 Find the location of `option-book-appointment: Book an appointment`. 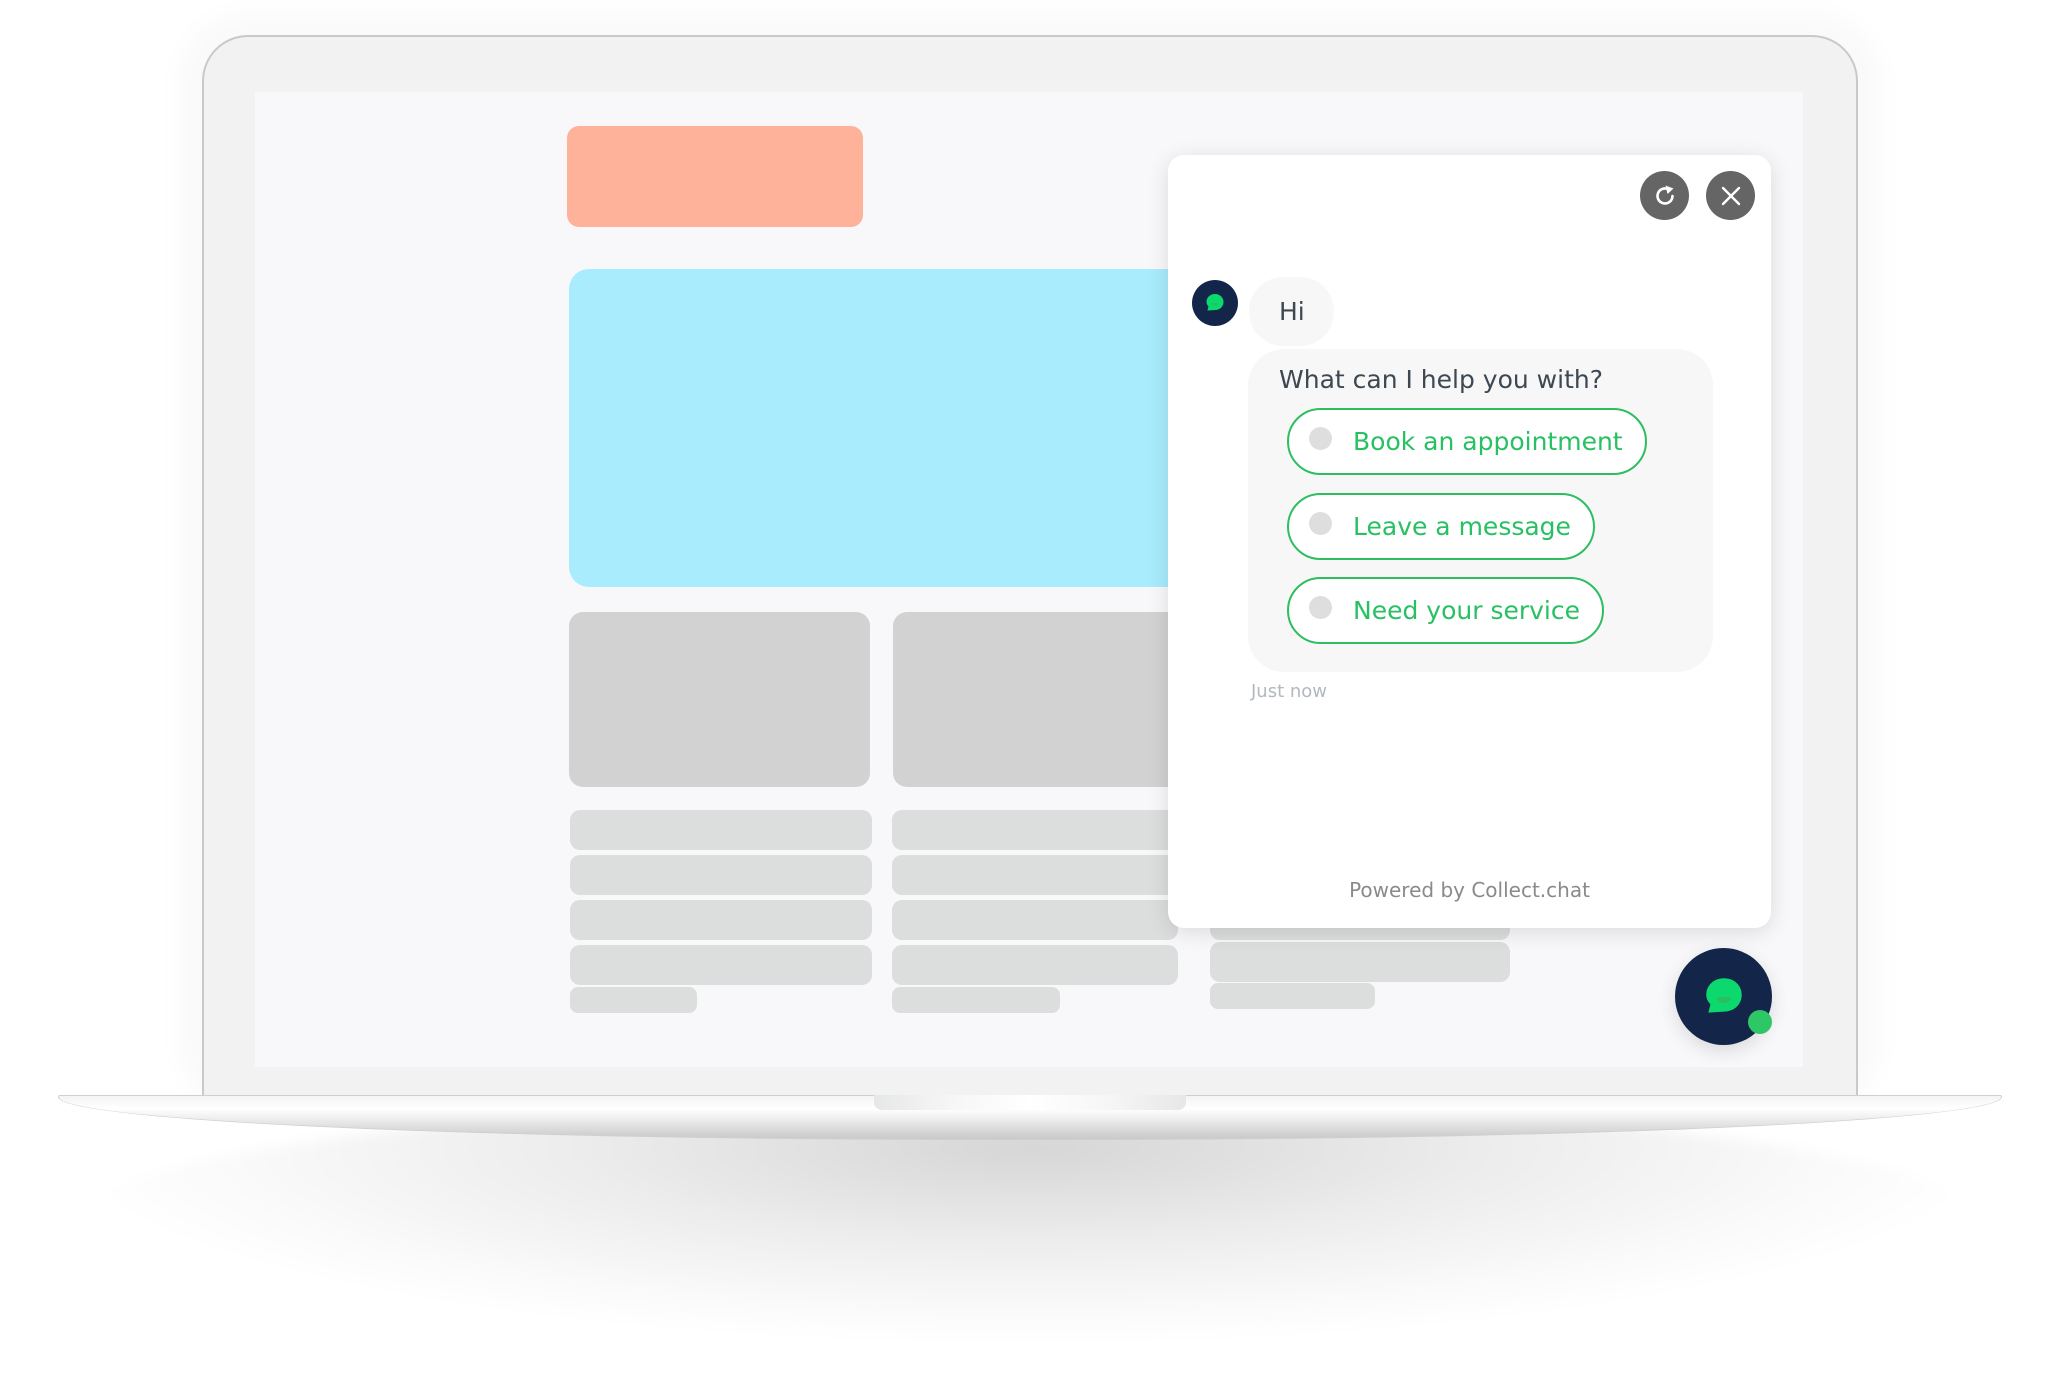

option-book-appointment: Book an appointment is located at coordinates (1467, 441).